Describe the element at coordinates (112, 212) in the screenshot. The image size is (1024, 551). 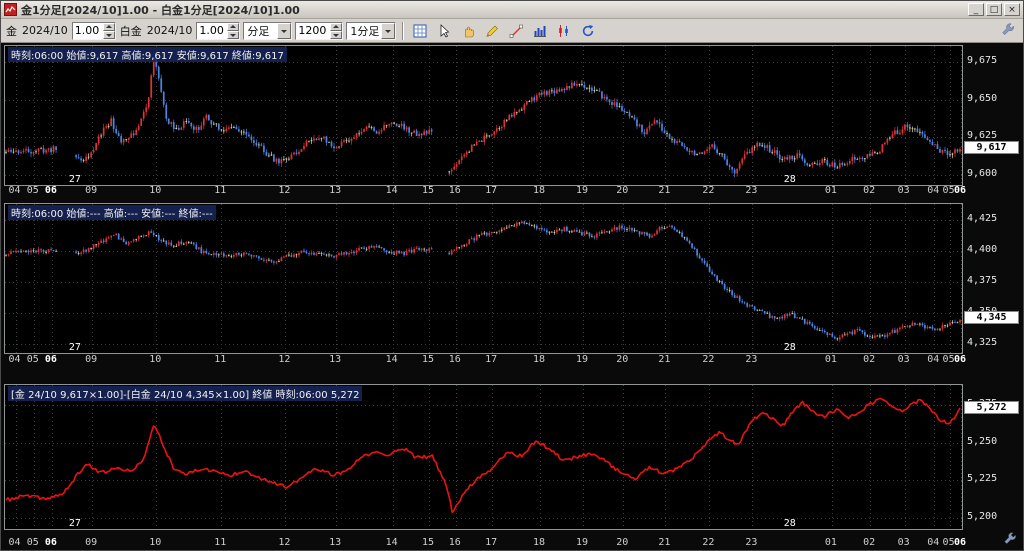
I see `platinum-1min-info: 時刻:06:00 始値:--- 高値:--- 安値:--- 終値:---` at that location.